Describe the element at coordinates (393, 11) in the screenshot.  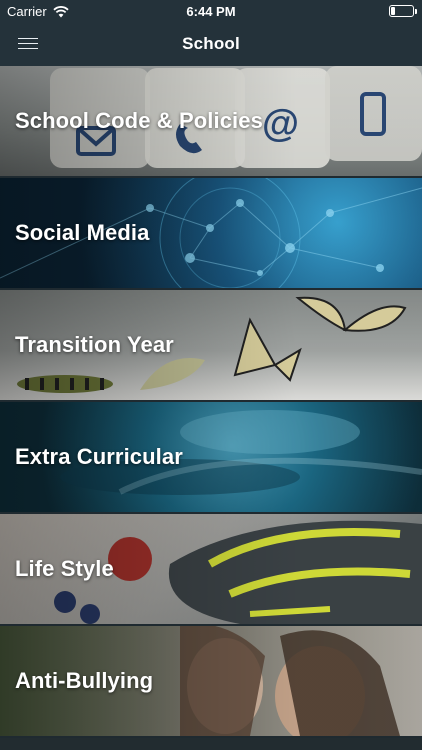
I see `battery-level` at that location.